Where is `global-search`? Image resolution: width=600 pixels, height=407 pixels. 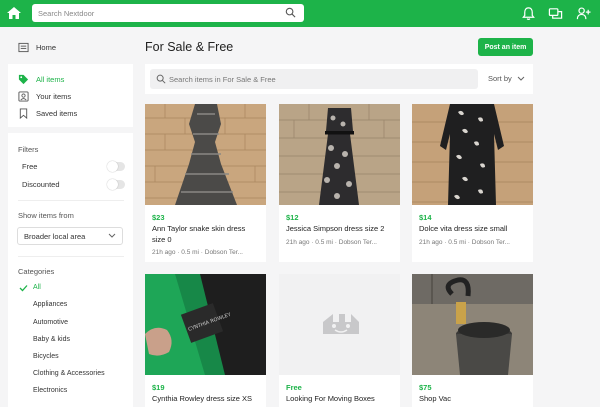 global-search is located at coordinates (168, 13).